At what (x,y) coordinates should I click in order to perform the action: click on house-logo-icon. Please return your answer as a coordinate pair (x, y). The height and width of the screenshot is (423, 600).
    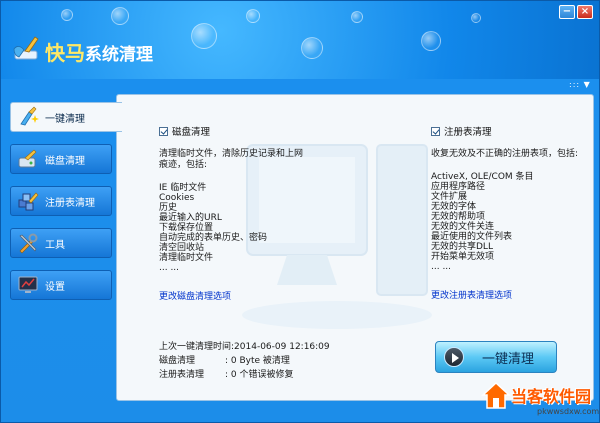
    Looking at the image, I should click on (496, 395).